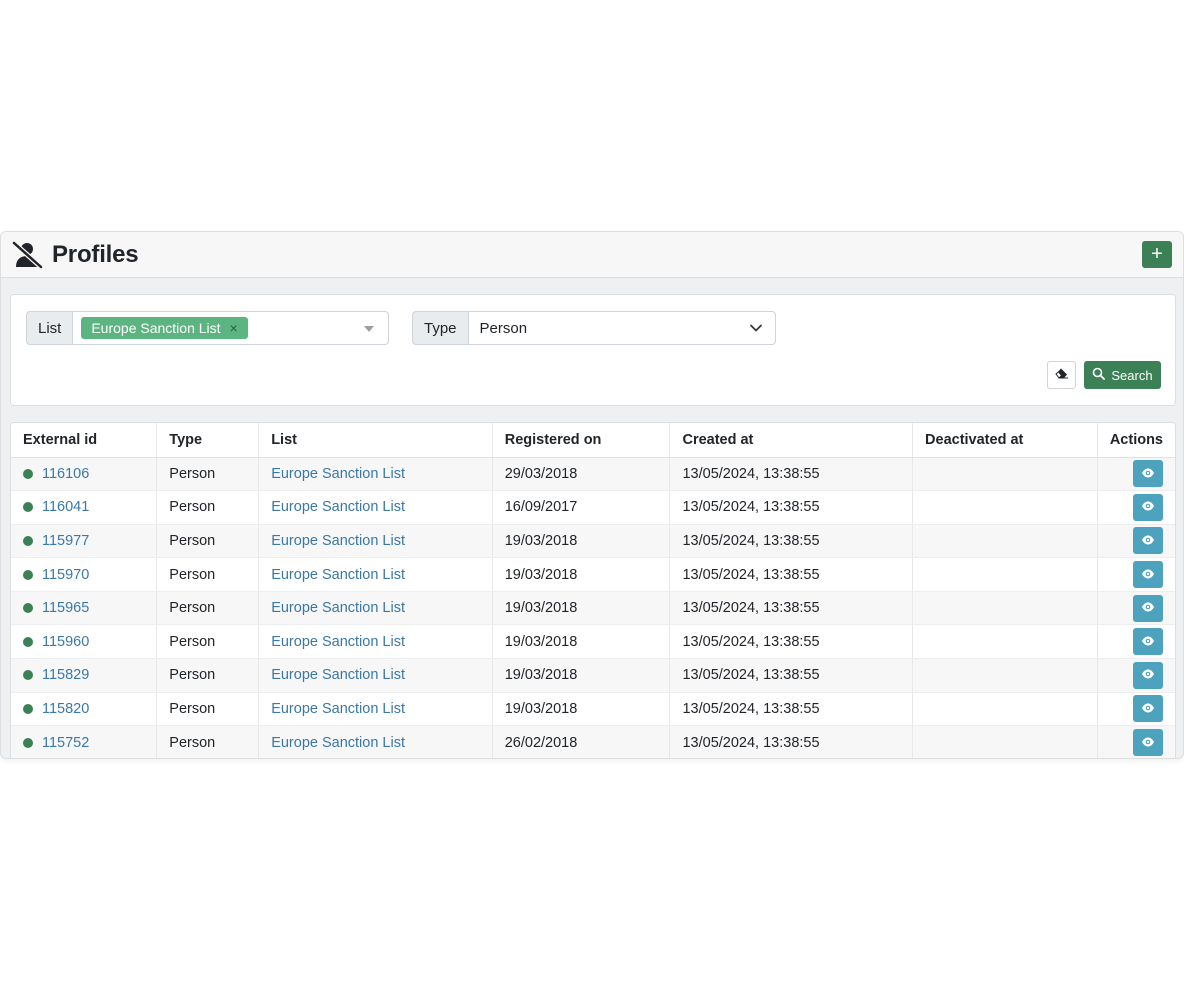  I want to click on external-id-cell: 115752, so click(84, 741).